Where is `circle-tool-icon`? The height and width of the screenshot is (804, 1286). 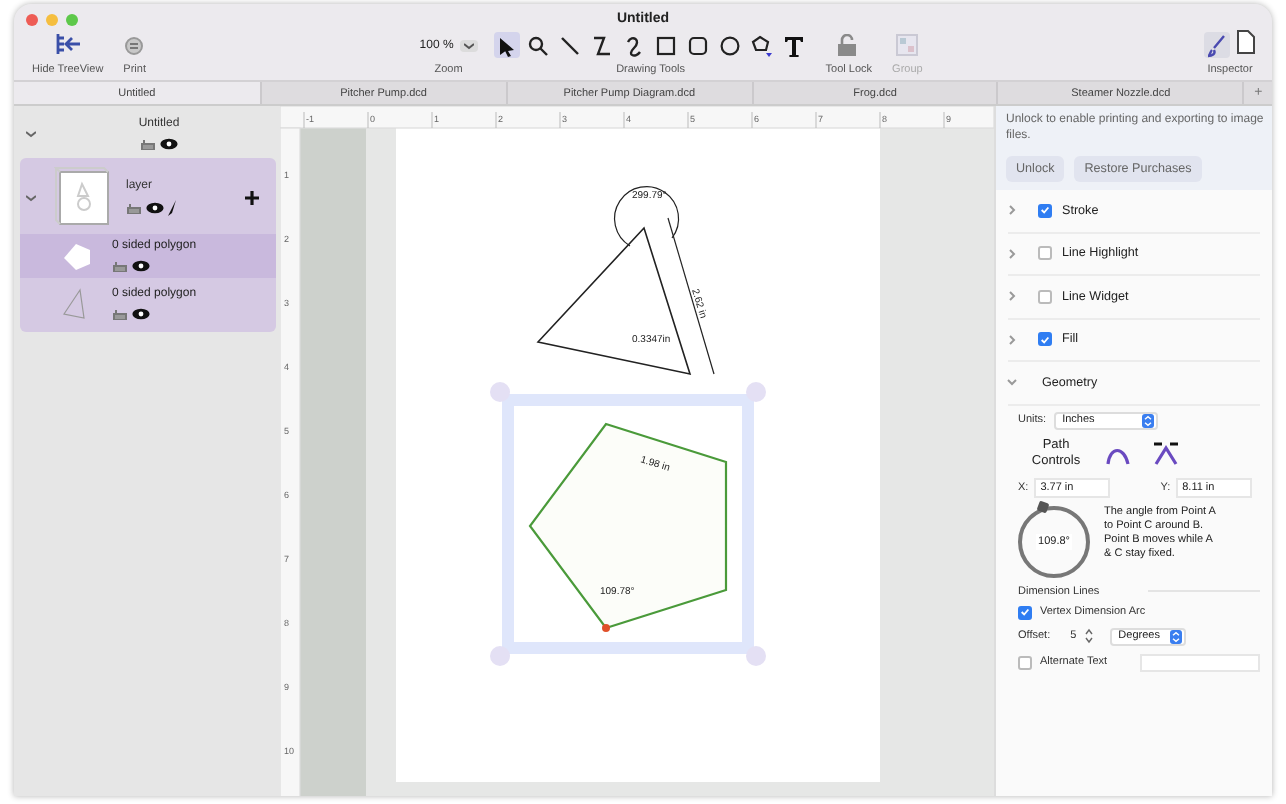 circle-tool-icon is located at coordinates (730, 45).